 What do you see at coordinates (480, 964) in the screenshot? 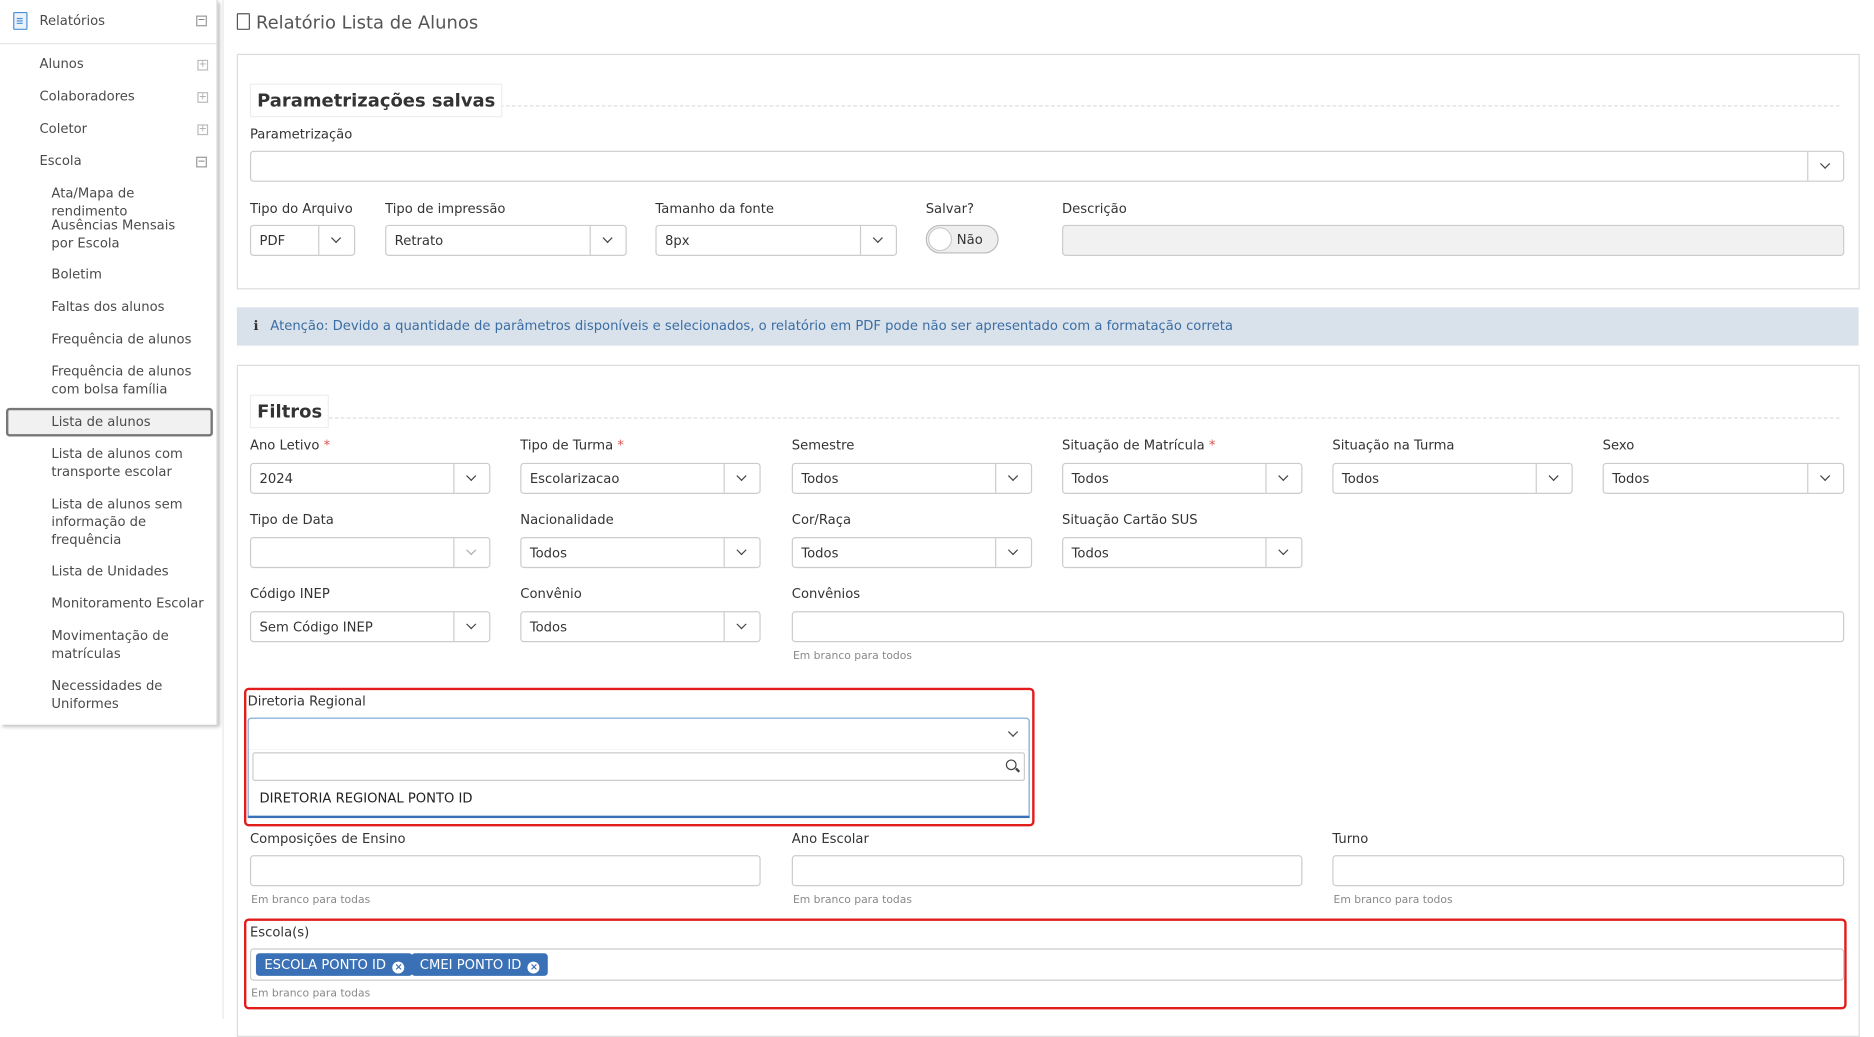
I see `escola-tag: CMEI PONTO ID ×` at bounding box center [480, 964].